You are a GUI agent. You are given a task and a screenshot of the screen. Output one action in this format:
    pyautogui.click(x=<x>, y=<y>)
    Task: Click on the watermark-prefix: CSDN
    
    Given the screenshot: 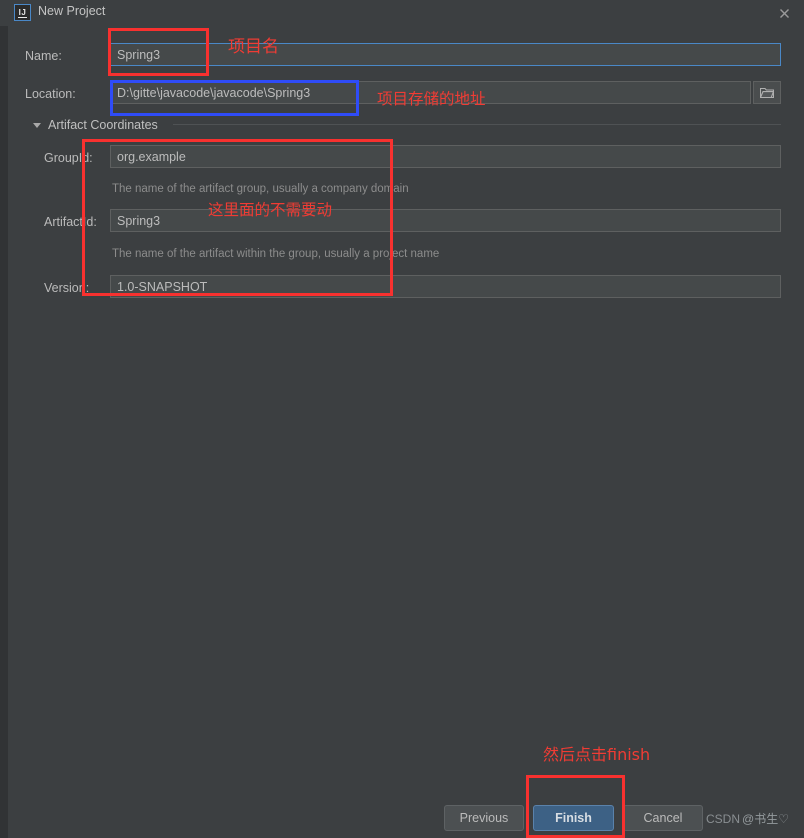 What is the action you would take?
    pyautogui.click(x=723, y=818)
    